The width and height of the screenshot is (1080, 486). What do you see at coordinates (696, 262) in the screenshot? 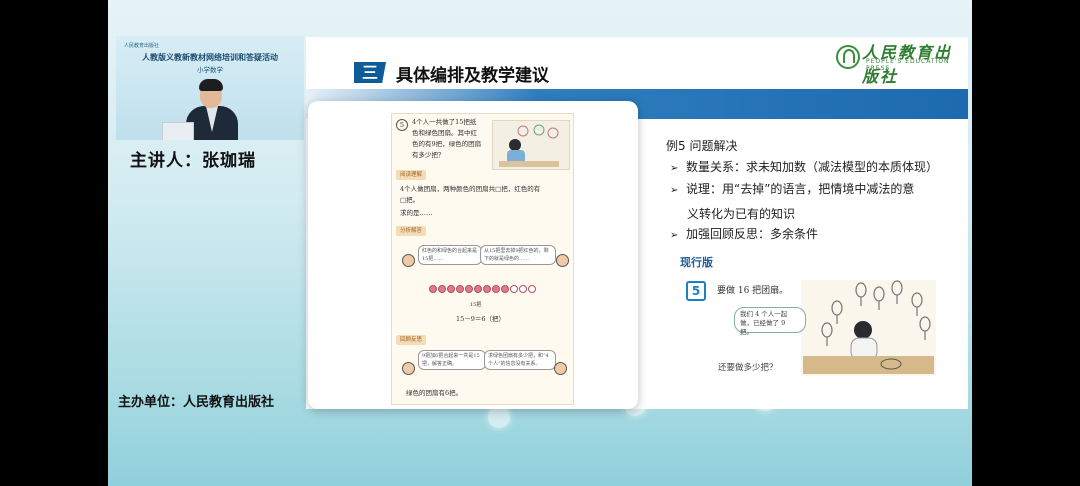
I see `current-version-label: 现行版` at bounding box center [696, 262].